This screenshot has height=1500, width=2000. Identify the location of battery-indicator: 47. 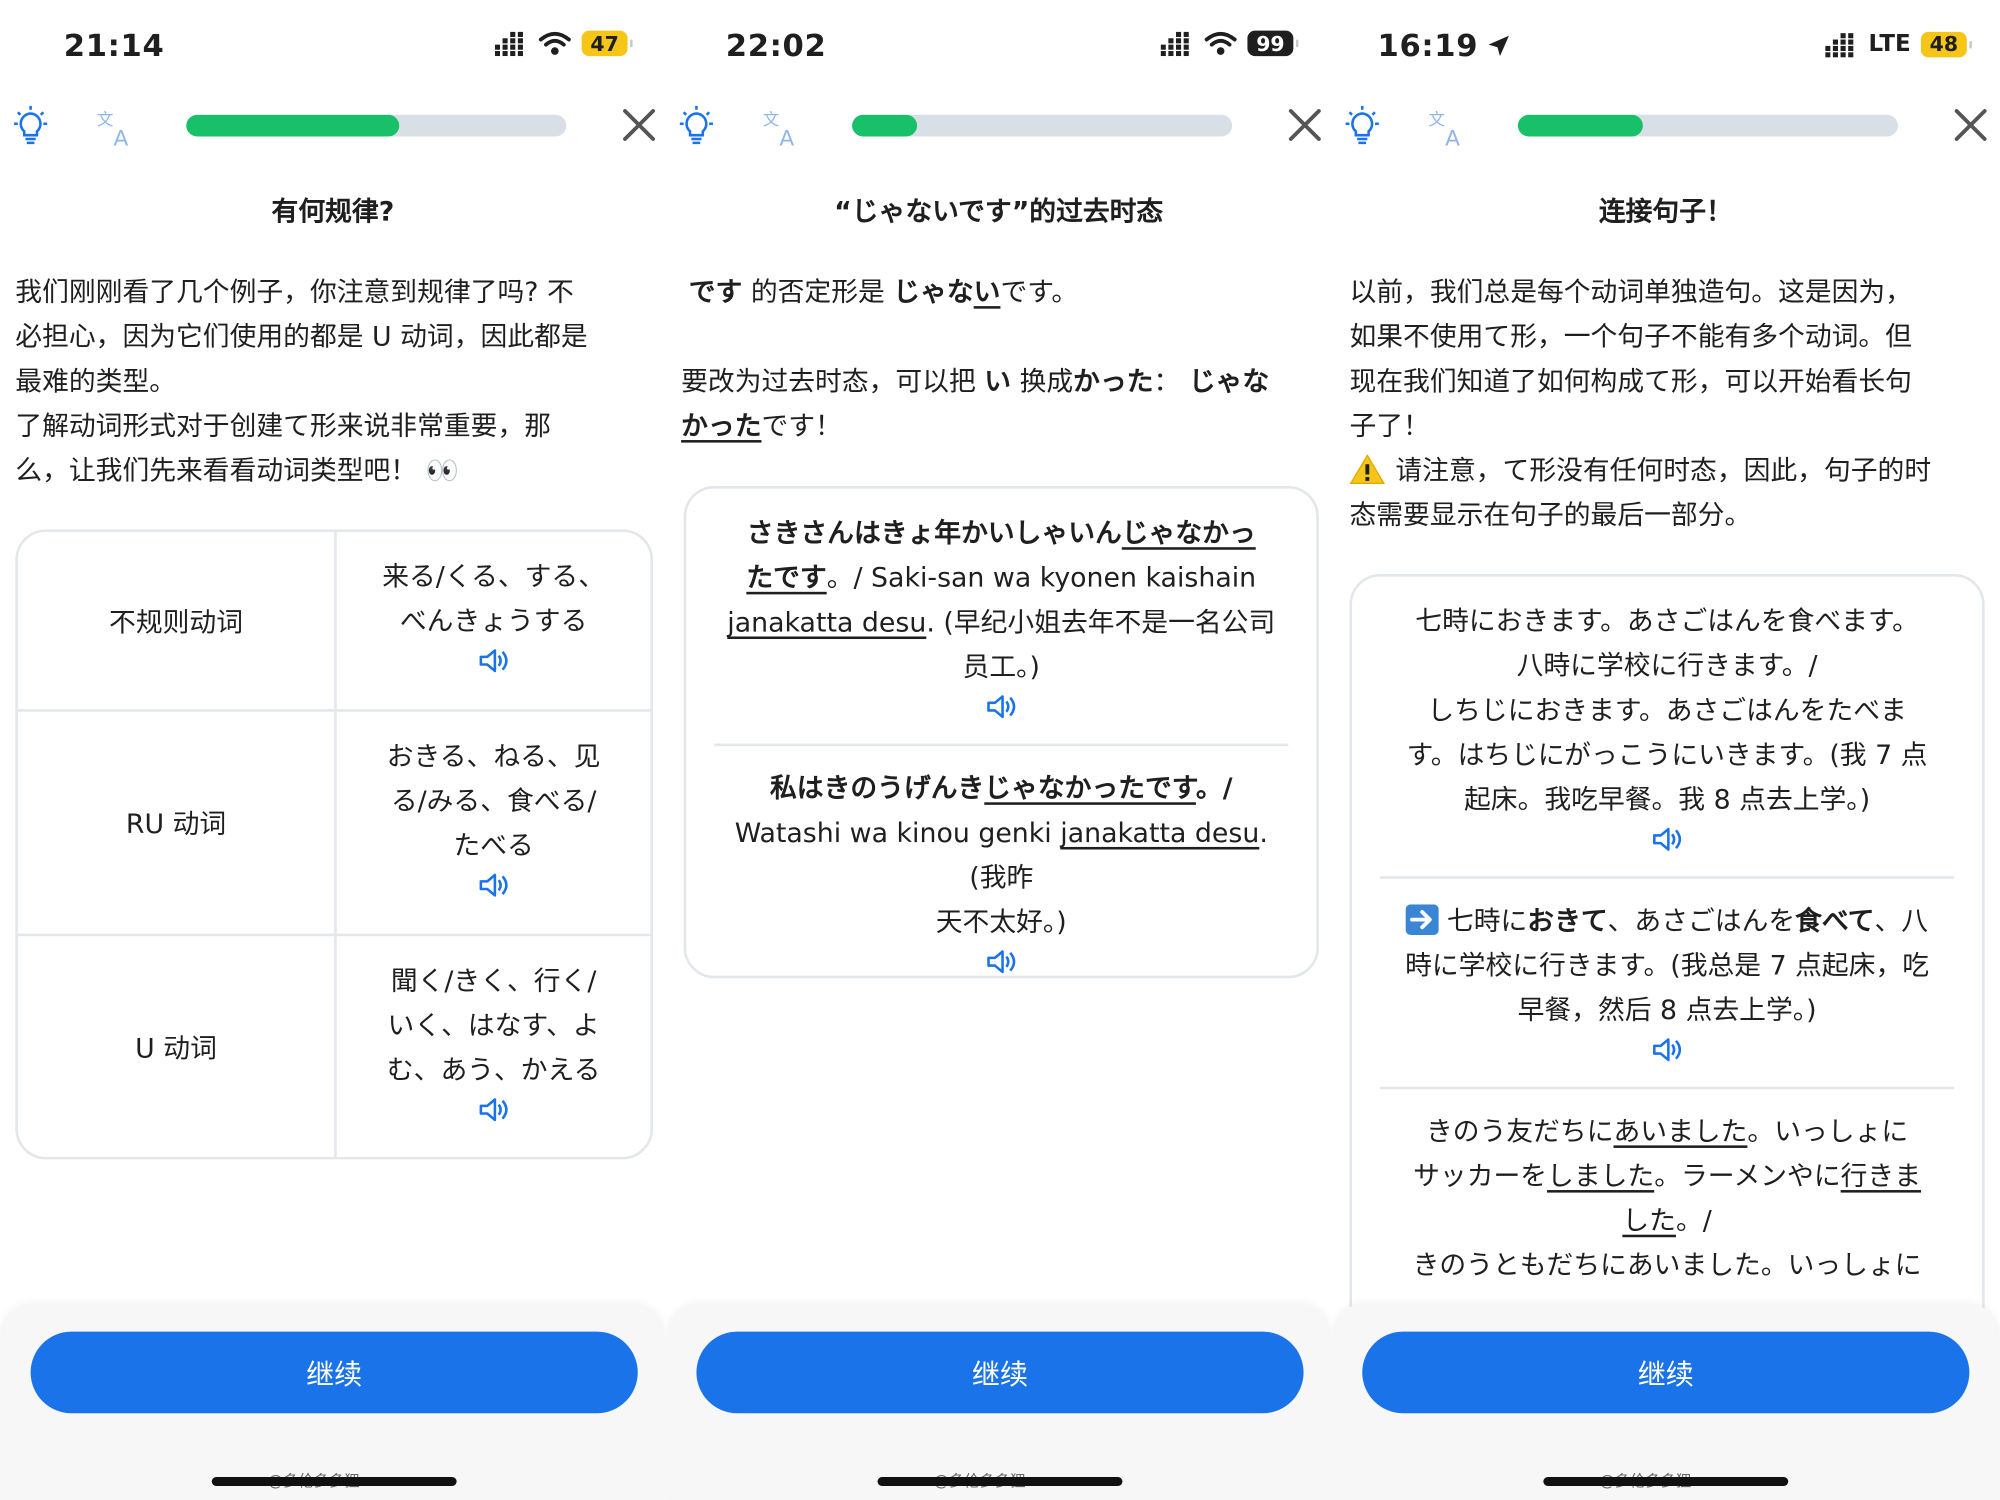
(607, 43).